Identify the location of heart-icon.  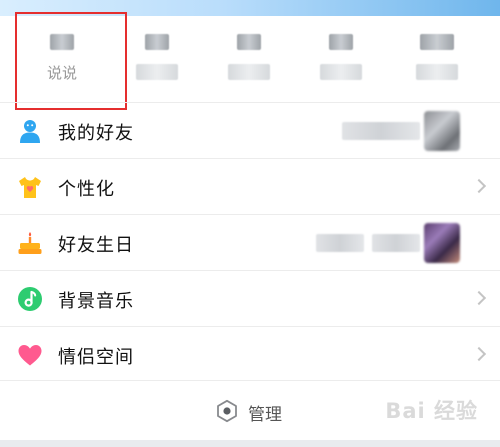
(30, 355).